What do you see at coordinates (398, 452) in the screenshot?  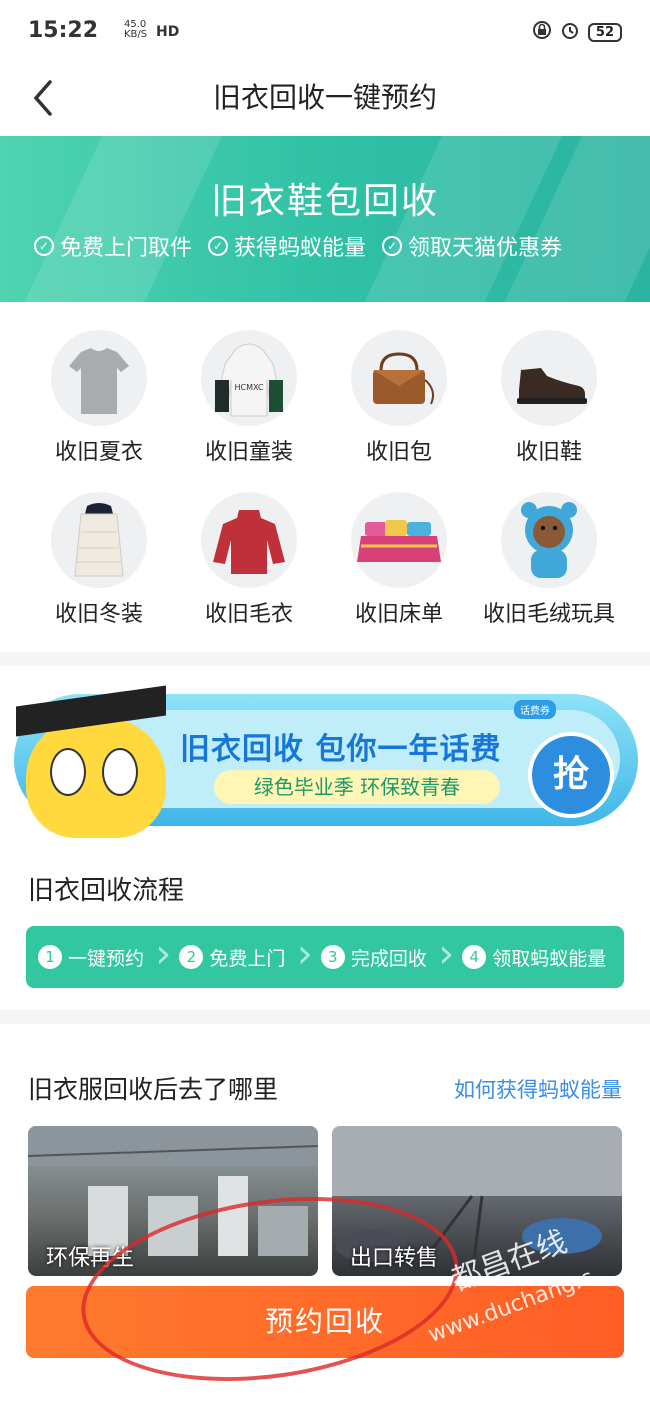 I see `category-label: 收旧包` at bounding box center [398, 452].